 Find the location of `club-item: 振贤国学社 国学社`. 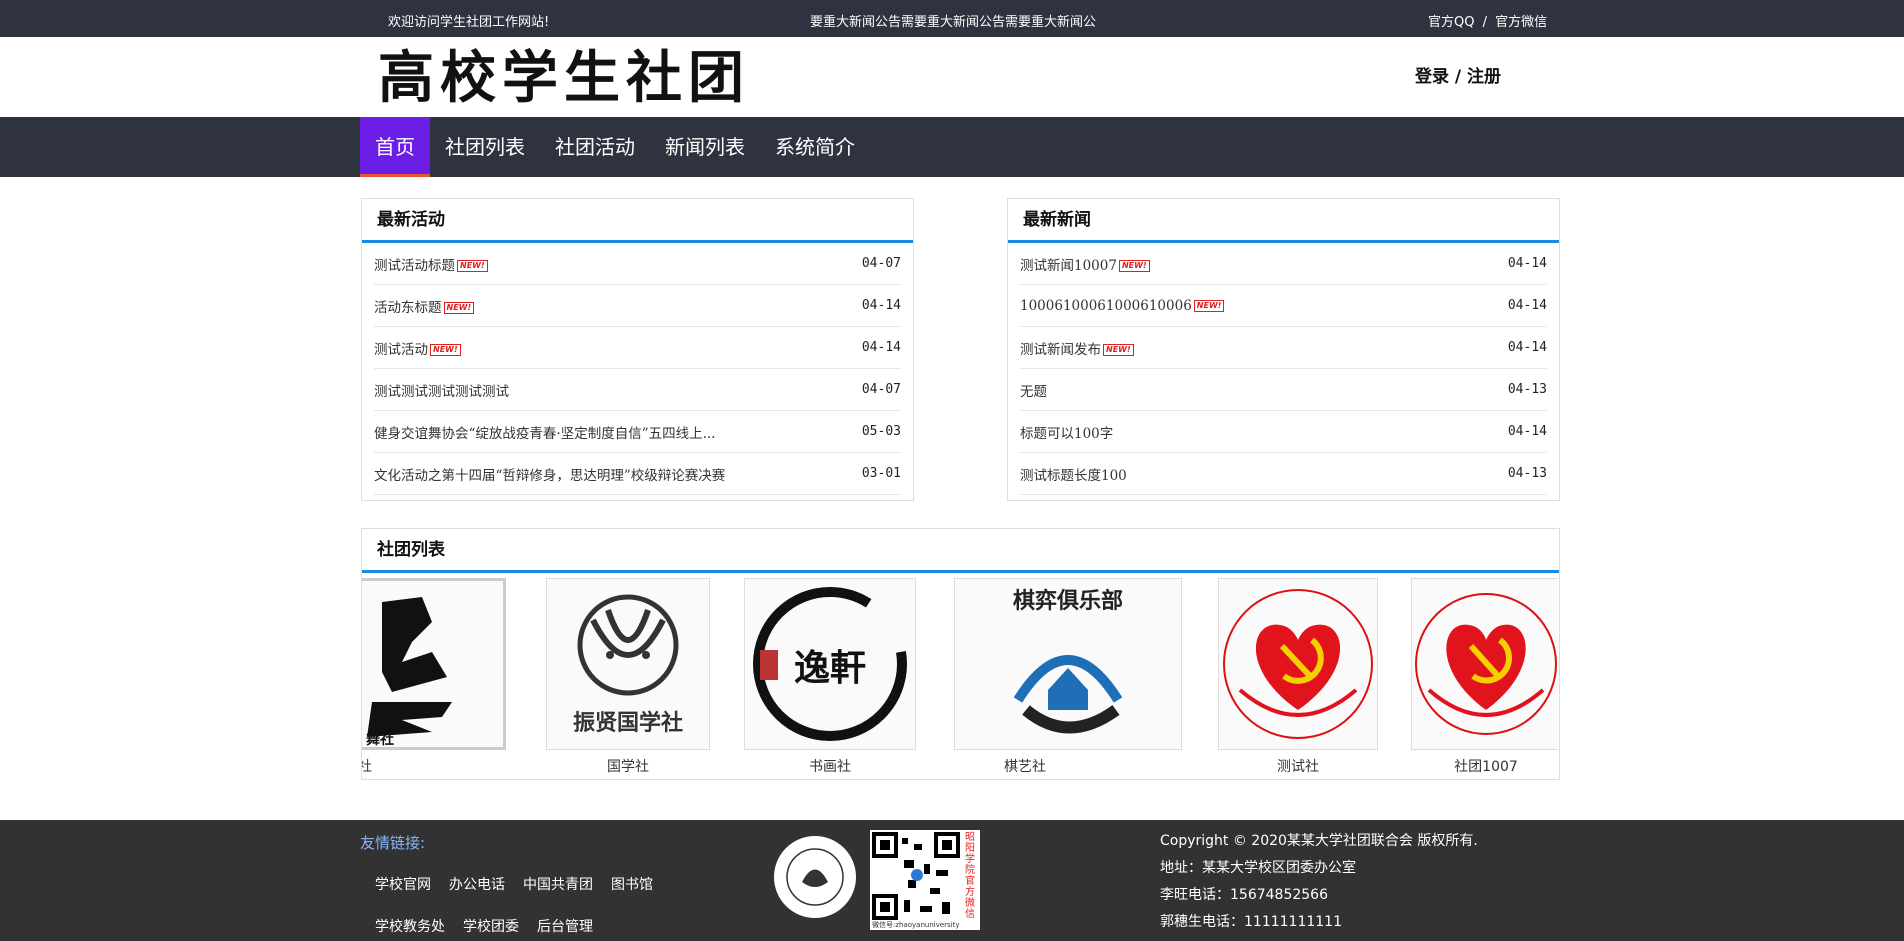

club-item: 振贤国学社 国学社 is located at coordinates (628, 677).